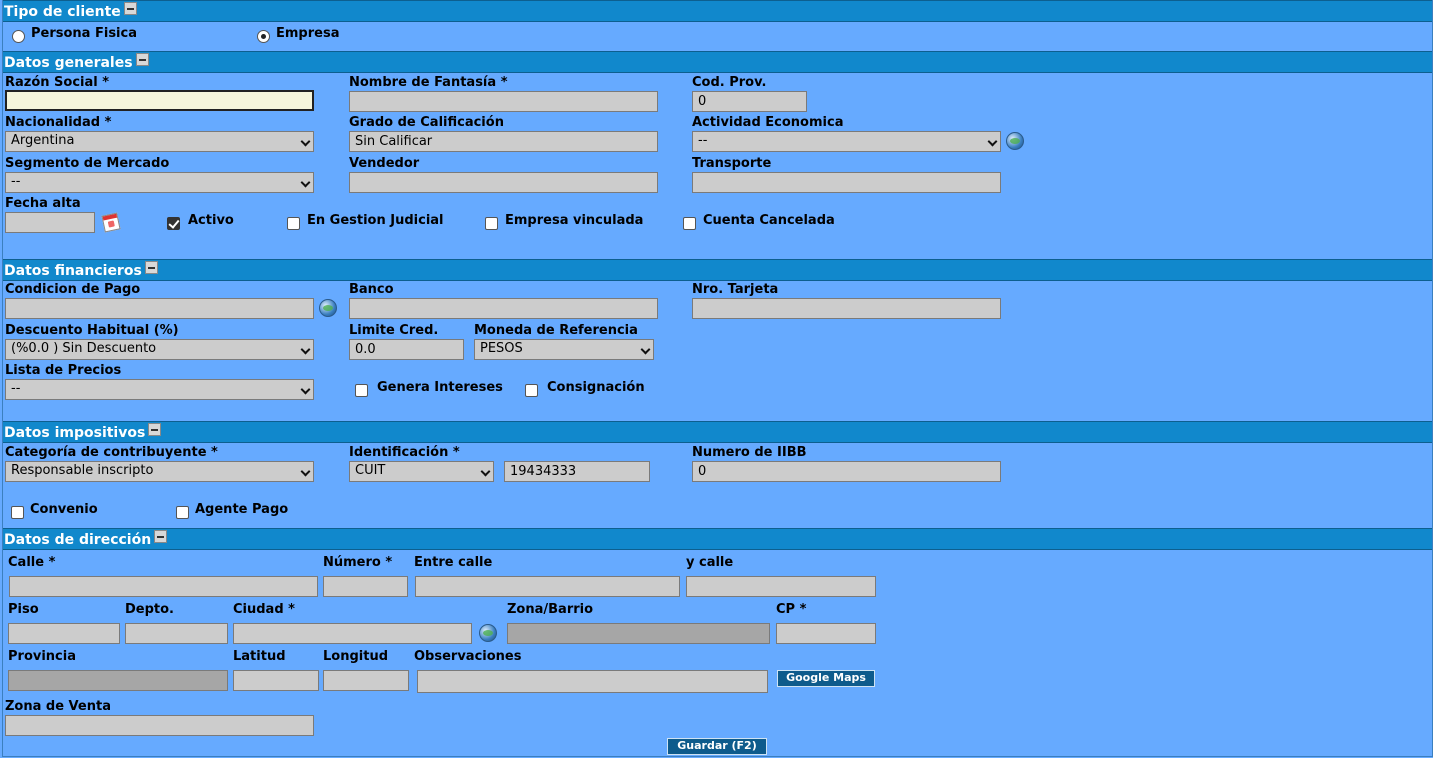 Image resolution: width=1433 pixels, height=758 pixels. Describe the element at coordinates (84, 348) in the screenshot. I see `select-value: (%0.0 ) Sin Descuento` at that location.